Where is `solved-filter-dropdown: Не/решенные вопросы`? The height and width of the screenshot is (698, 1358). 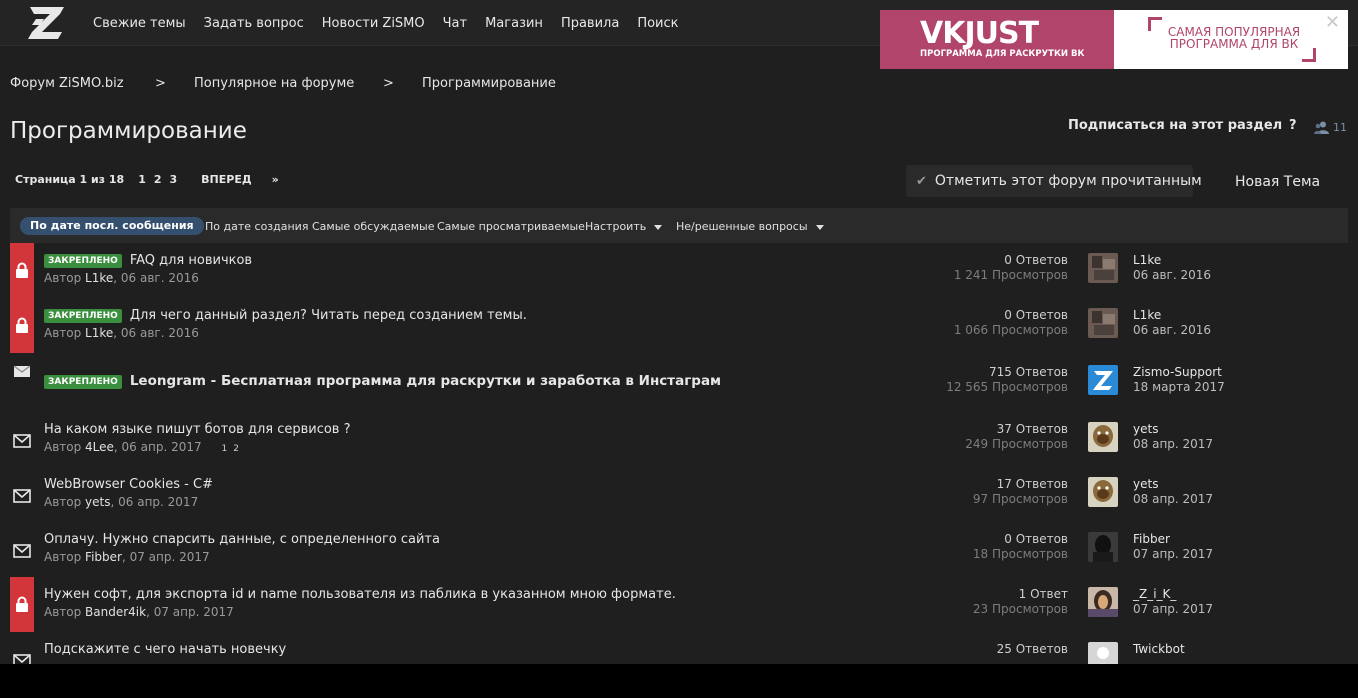
solved-filter-dropdown: Не/решенные вопросы is located at coordinates (750, 226).